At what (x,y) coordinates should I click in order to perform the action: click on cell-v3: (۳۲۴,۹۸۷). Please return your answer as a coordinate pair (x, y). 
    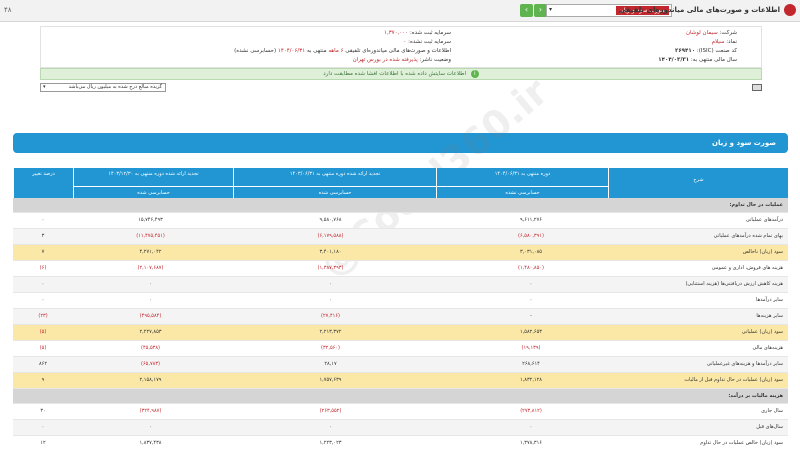
    Looking at the image, I should click on (150, 411).